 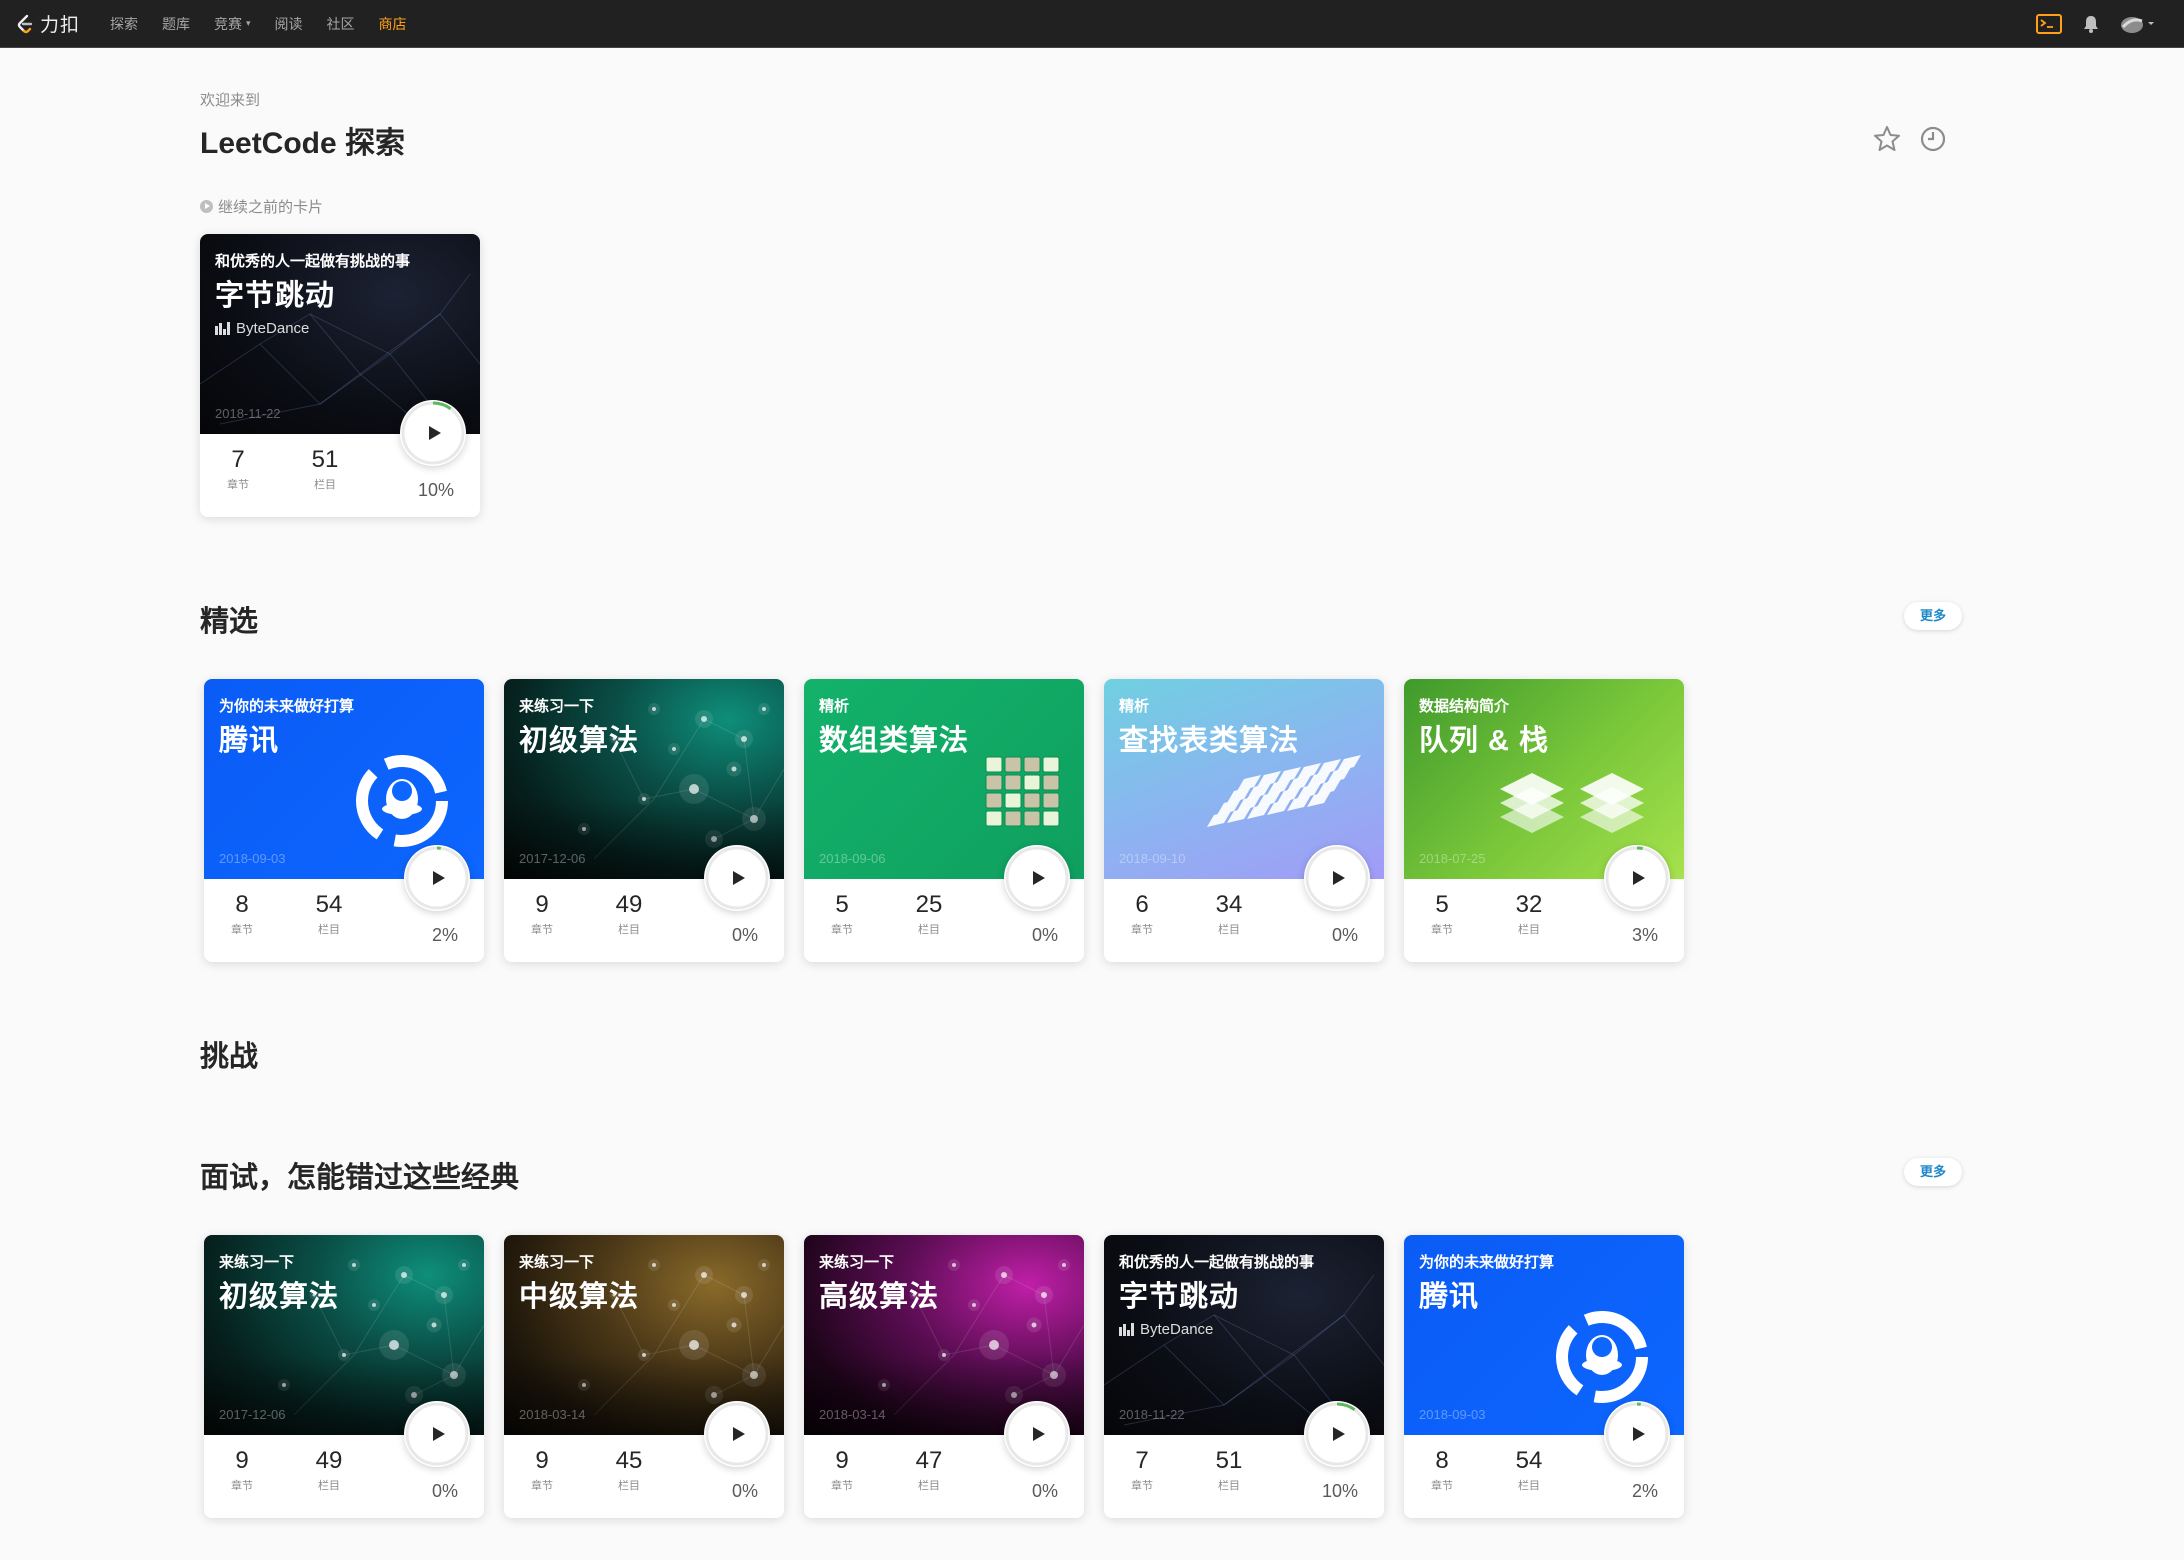 What do you see at coordinates (1529, 1460) in the screenshot?
I see `stat-number: 54` at bounding box center [1529, 1460].